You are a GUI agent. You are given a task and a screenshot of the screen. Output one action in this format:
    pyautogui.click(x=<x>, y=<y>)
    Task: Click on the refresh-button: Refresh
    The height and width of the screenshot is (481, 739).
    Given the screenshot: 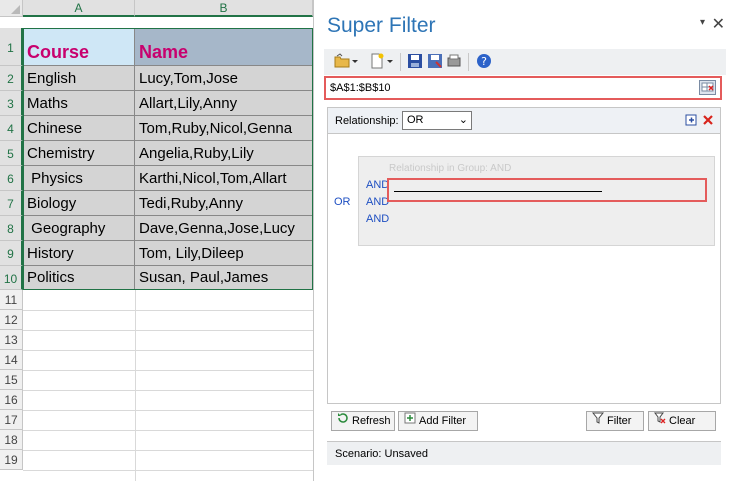 What is the action you would take?
    pyautogui.click(x=363, y=421)
    